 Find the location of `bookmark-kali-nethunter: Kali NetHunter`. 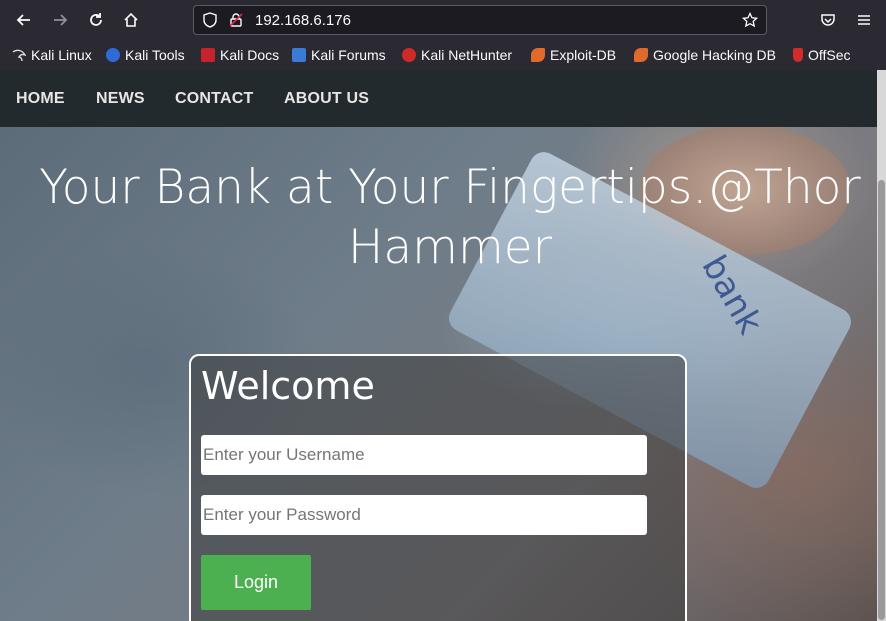

bookmark-kali-nethunter: Kali NetHunter is located at coordinates (457, 55).